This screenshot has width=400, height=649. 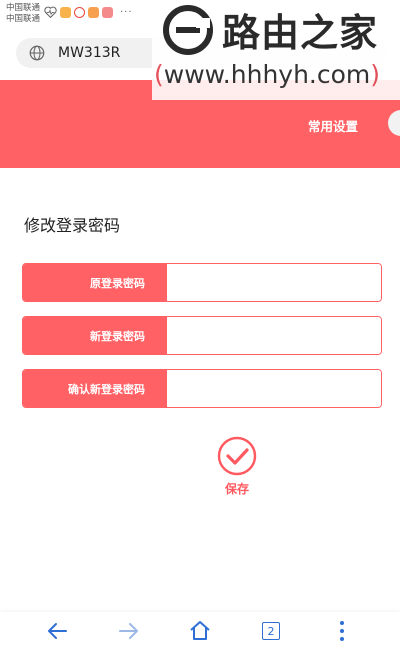 What do you see at coordinates (274, 335) in the screenshot?
I see `new-password-input` at bounding box center [274, 335].